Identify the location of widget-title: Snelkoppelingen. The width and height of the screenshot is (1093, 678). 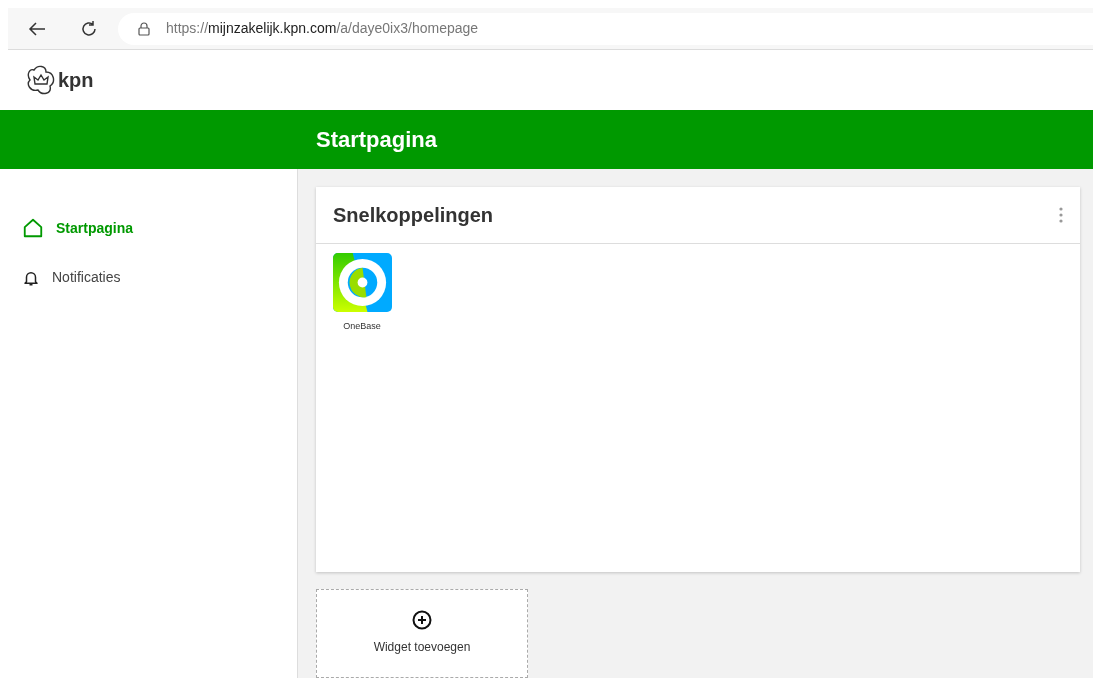
(413, 215).